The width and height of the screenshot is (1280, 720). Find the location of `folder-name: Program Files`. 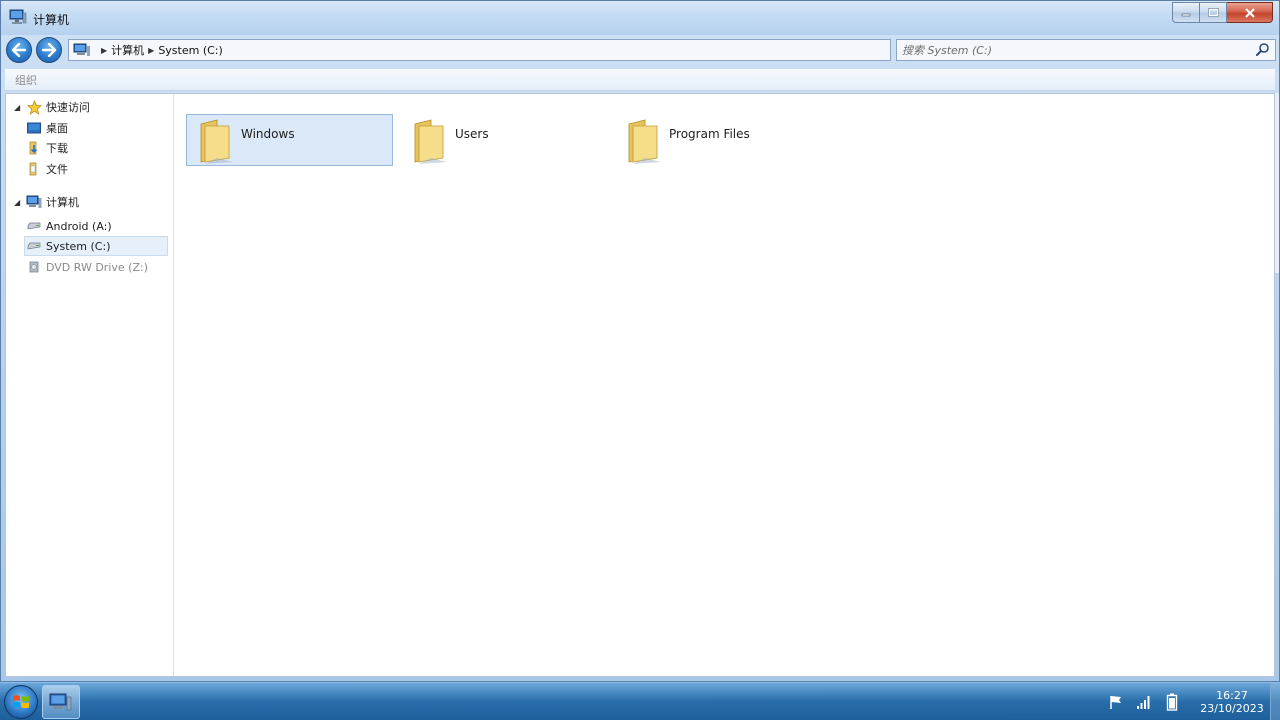

folder-name: Program Files is located at coordinates (709, 134).